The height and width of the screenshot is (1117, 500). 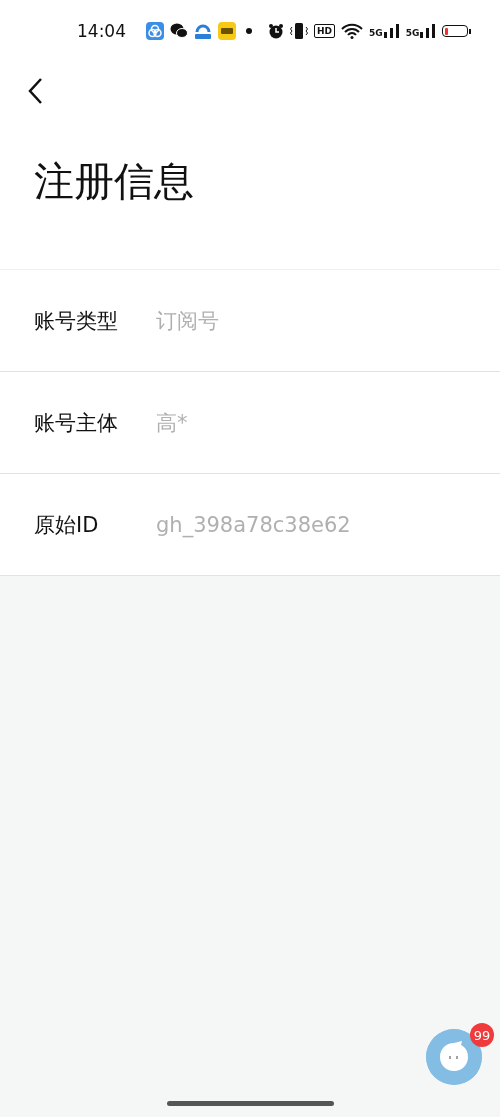 What do you see at coordinates (76, 423) in the screenshot?
I see `field-label: 账号主体` at bounding box center [76, 423].